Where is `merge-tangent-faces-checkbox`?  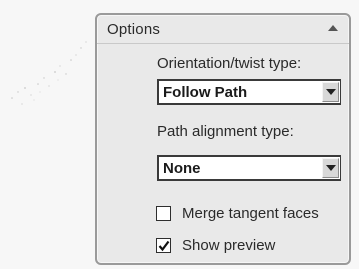 merge-tangent-faces-checkbox is located at coordinates (163, 213).